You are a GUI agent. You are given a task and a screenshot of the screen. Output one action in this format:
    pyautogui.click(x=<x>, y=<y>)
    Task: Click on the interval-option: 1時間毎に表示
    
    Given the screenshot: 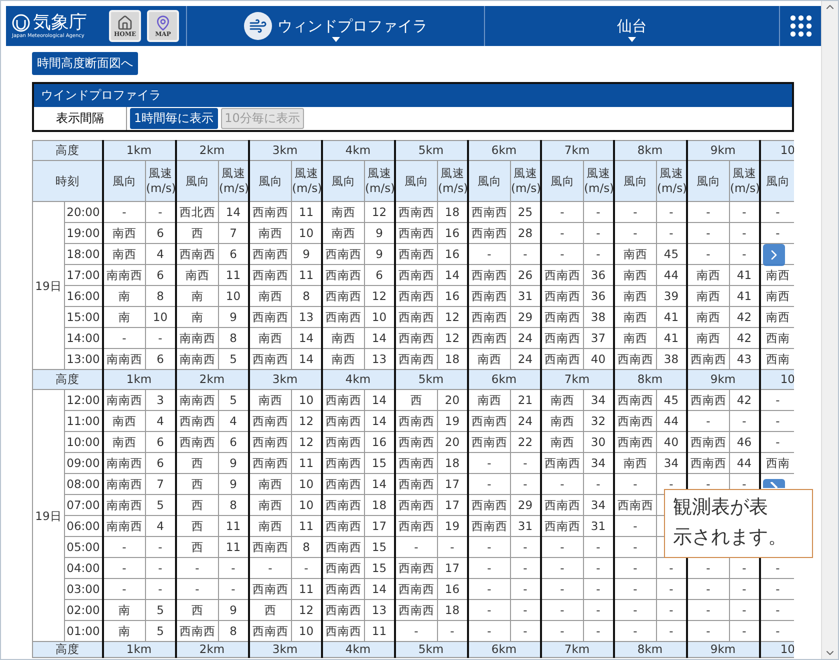 What is the action you would take?
    pyautogui.click(x=174, y=118)
    